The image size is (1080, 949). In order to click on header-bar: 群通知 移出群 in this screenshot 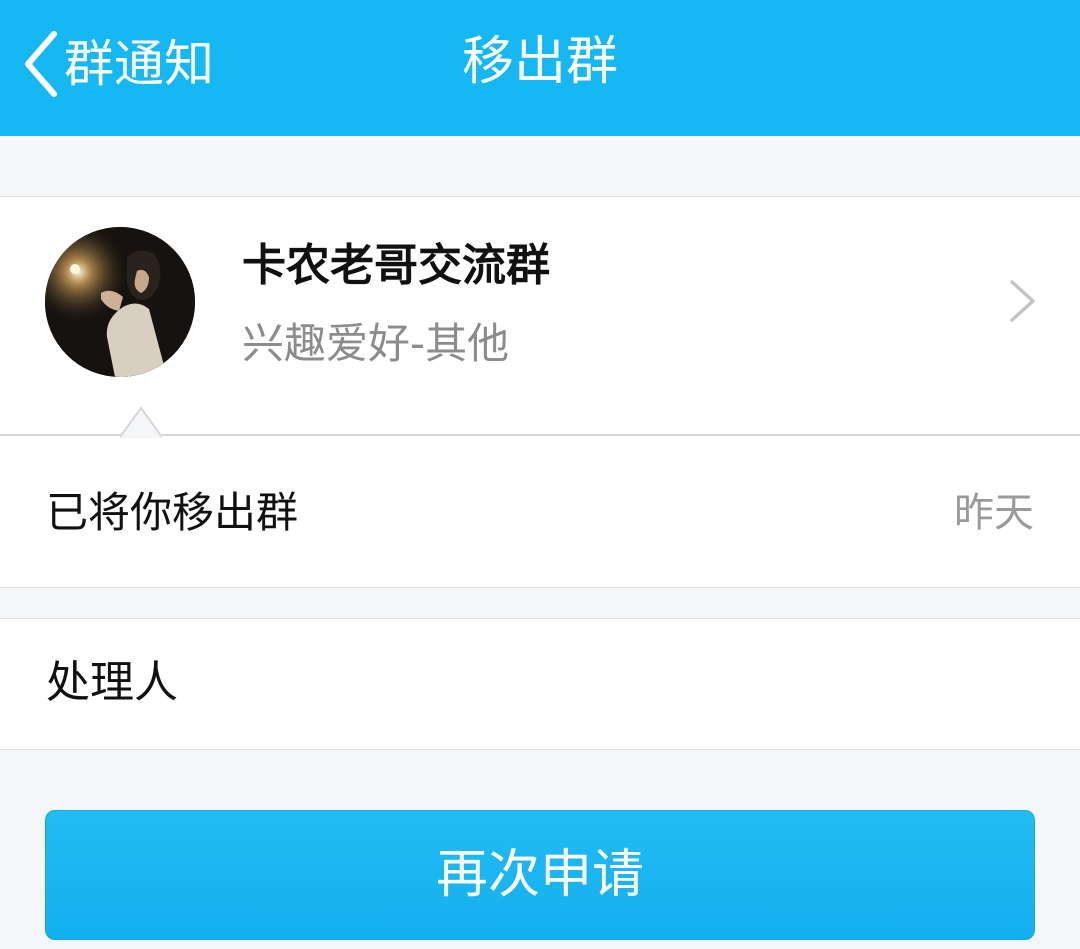, I will do `click(540, 68)`.